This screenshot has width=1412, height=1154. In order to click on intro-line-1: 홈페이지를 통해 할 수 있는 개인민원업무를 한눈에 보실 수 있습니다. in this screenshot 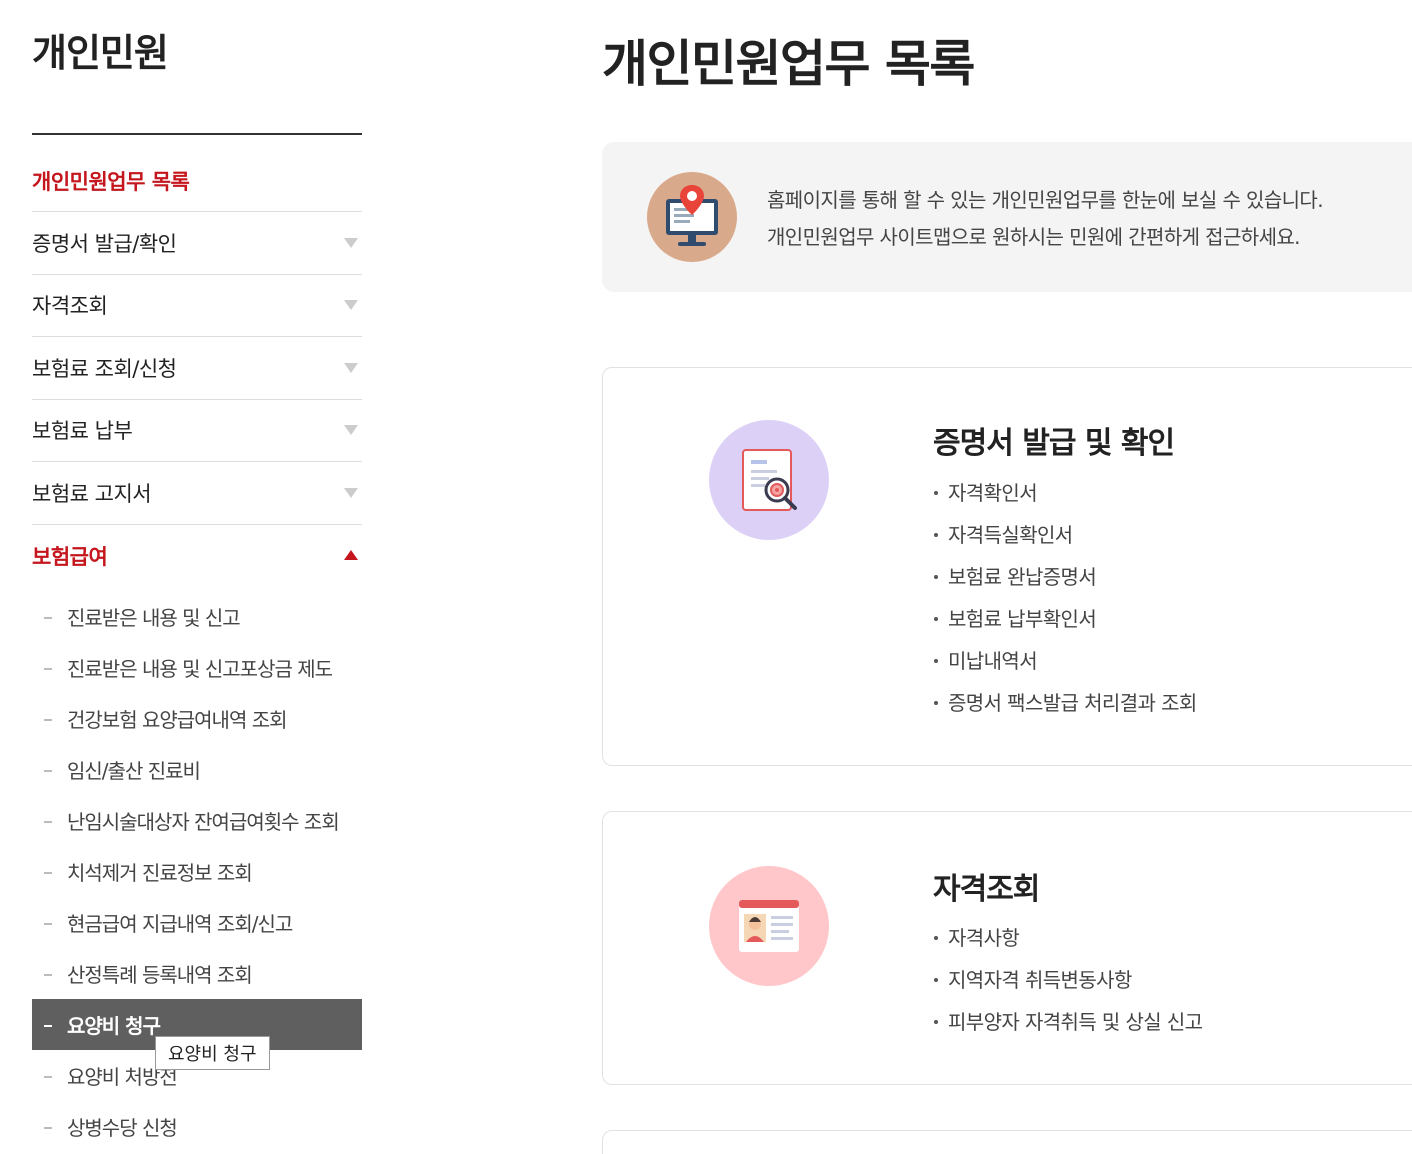, I will do `click(1045, 200)`.